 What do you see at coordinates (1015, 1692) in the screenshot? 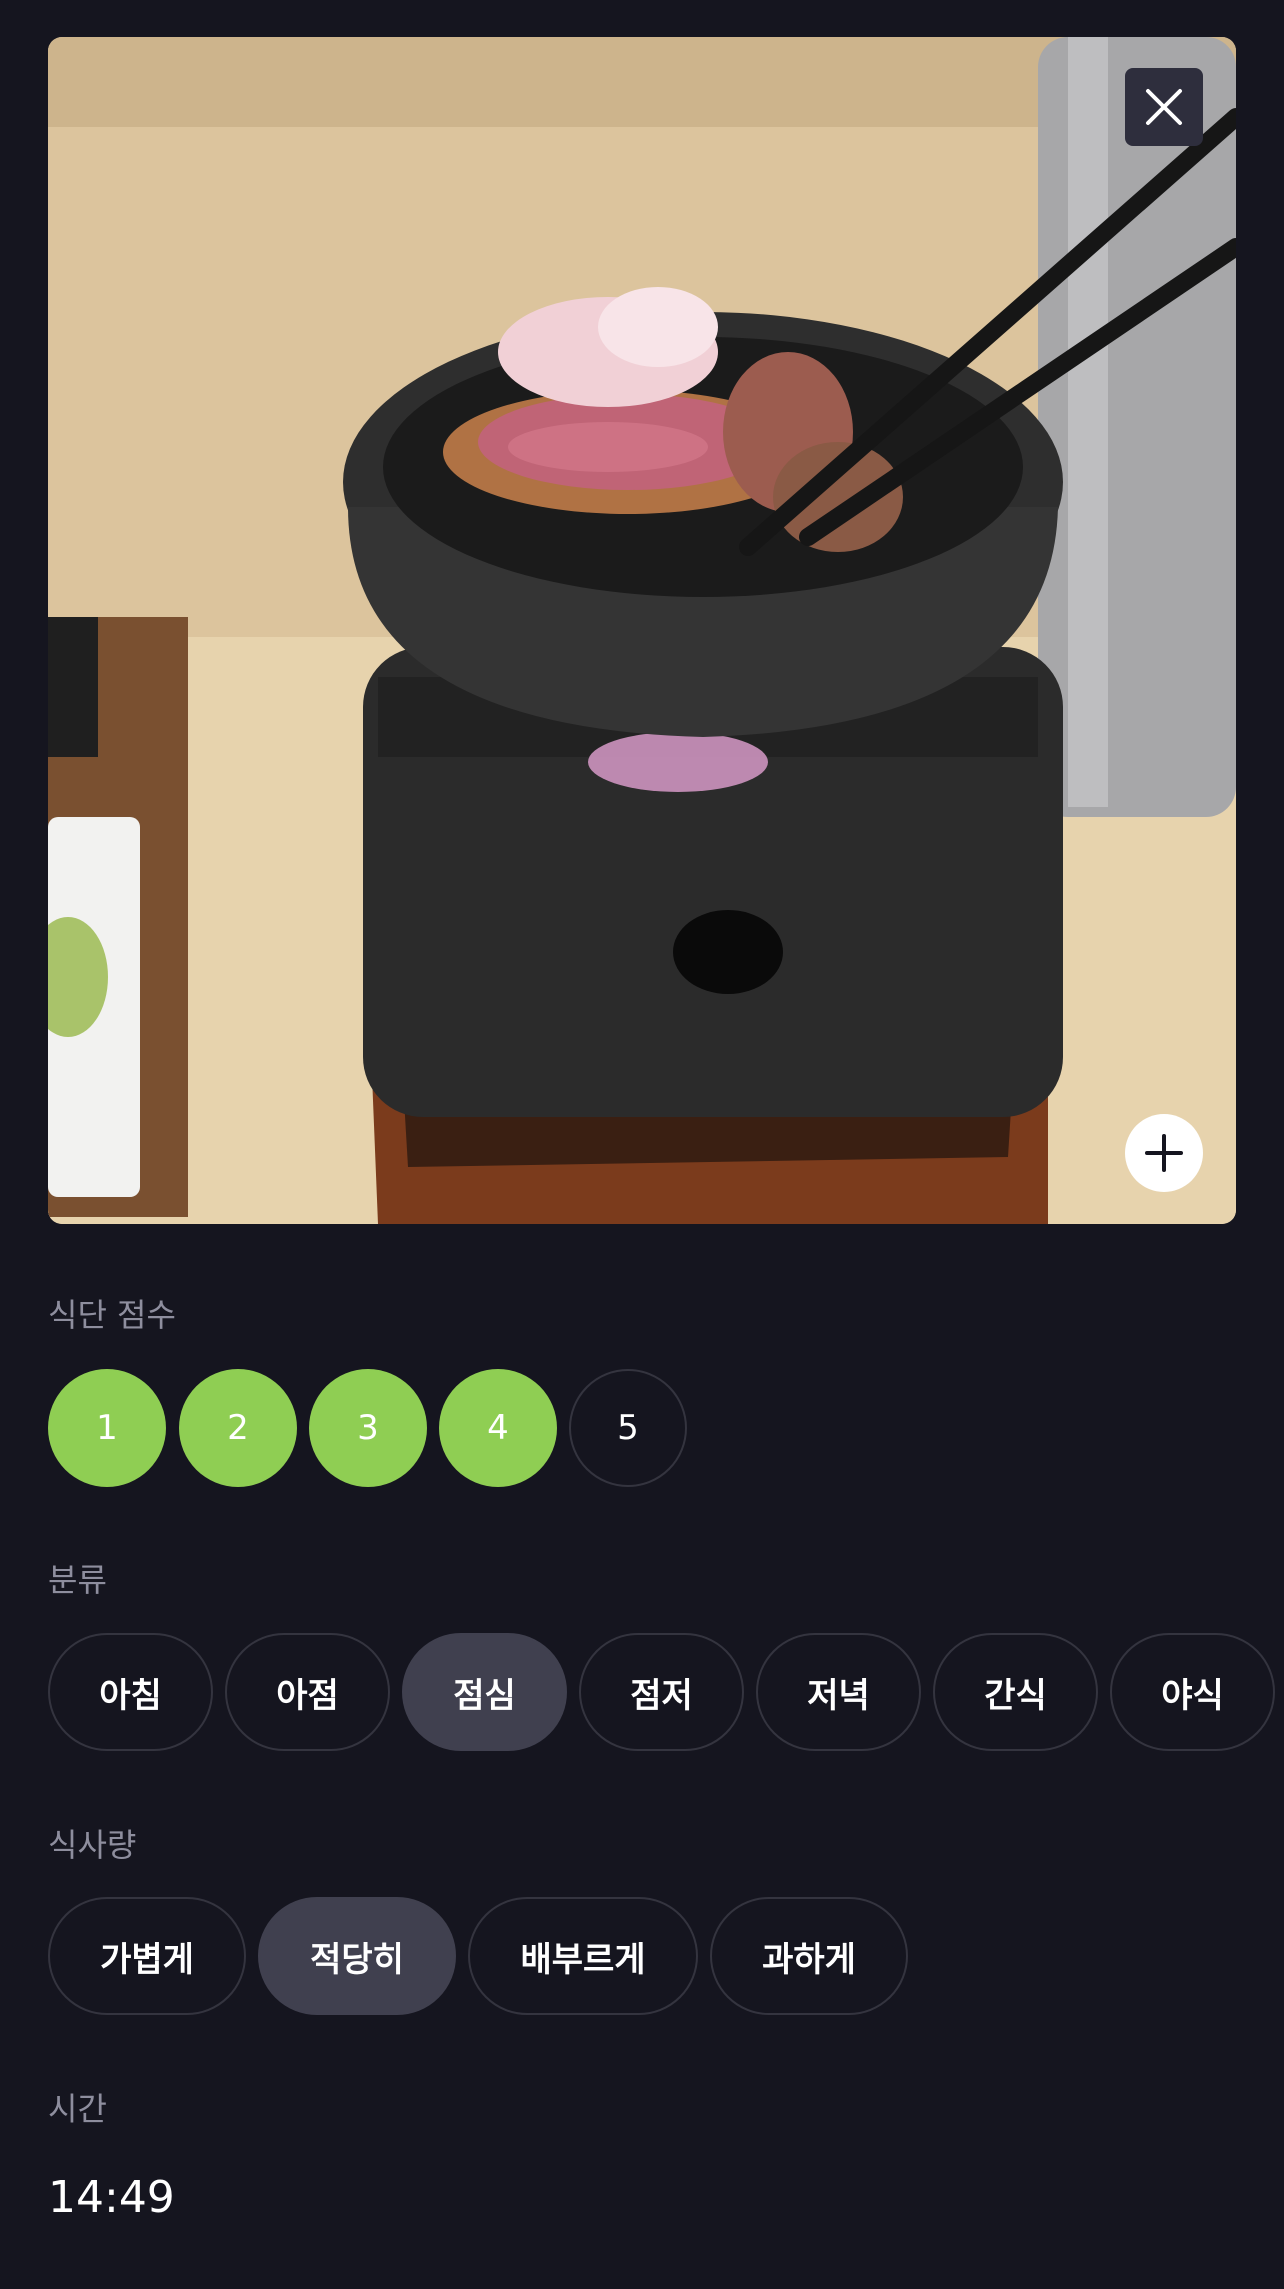
I see `category-option-snack: 간식` at bounding box center [1015, 1692].